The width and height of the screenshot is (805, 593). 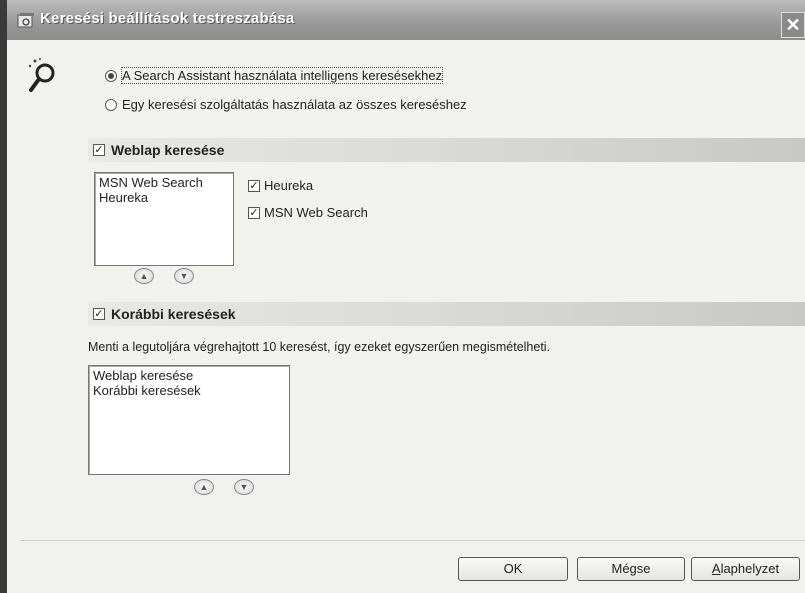 What do you see at coordinates (254, 185) in the screenshot?
I see `heureka-checkbox: ✓` at bounding box center [254, 185].